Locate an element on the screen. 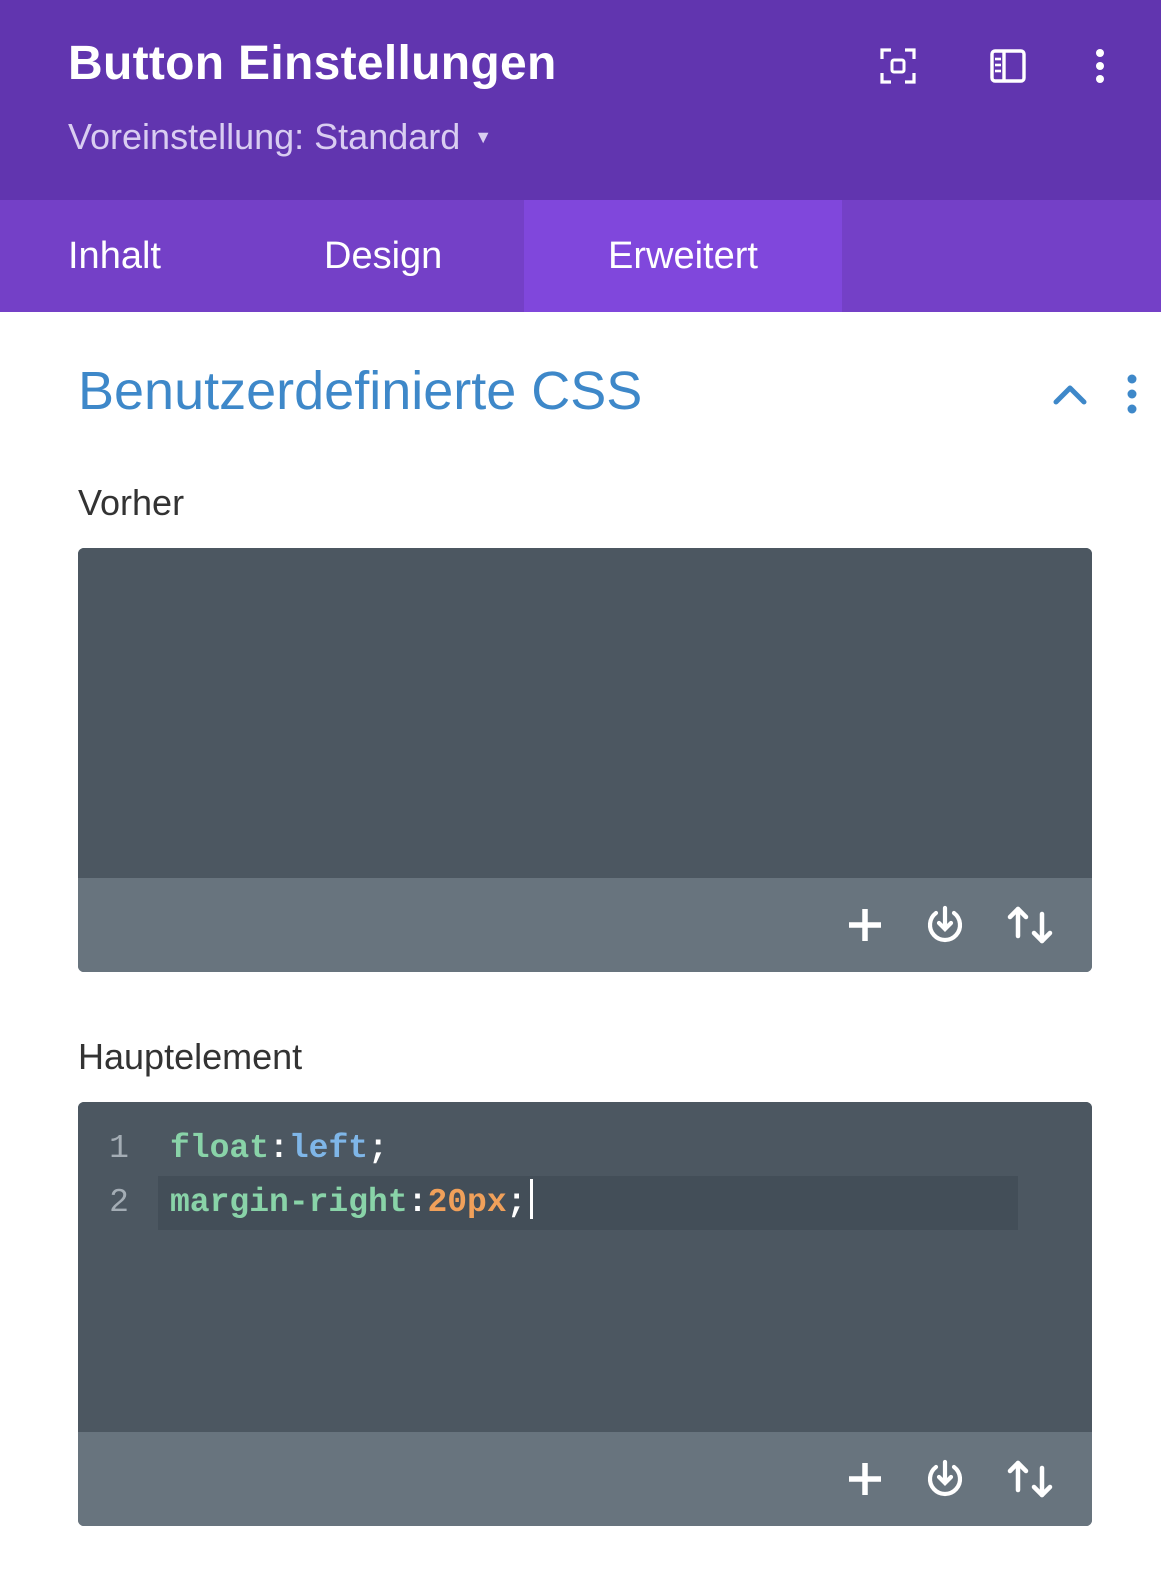 The height and width of the screenshot is (1594, 1161). field-label-before: Vorher is located at coordinates (131, 502).